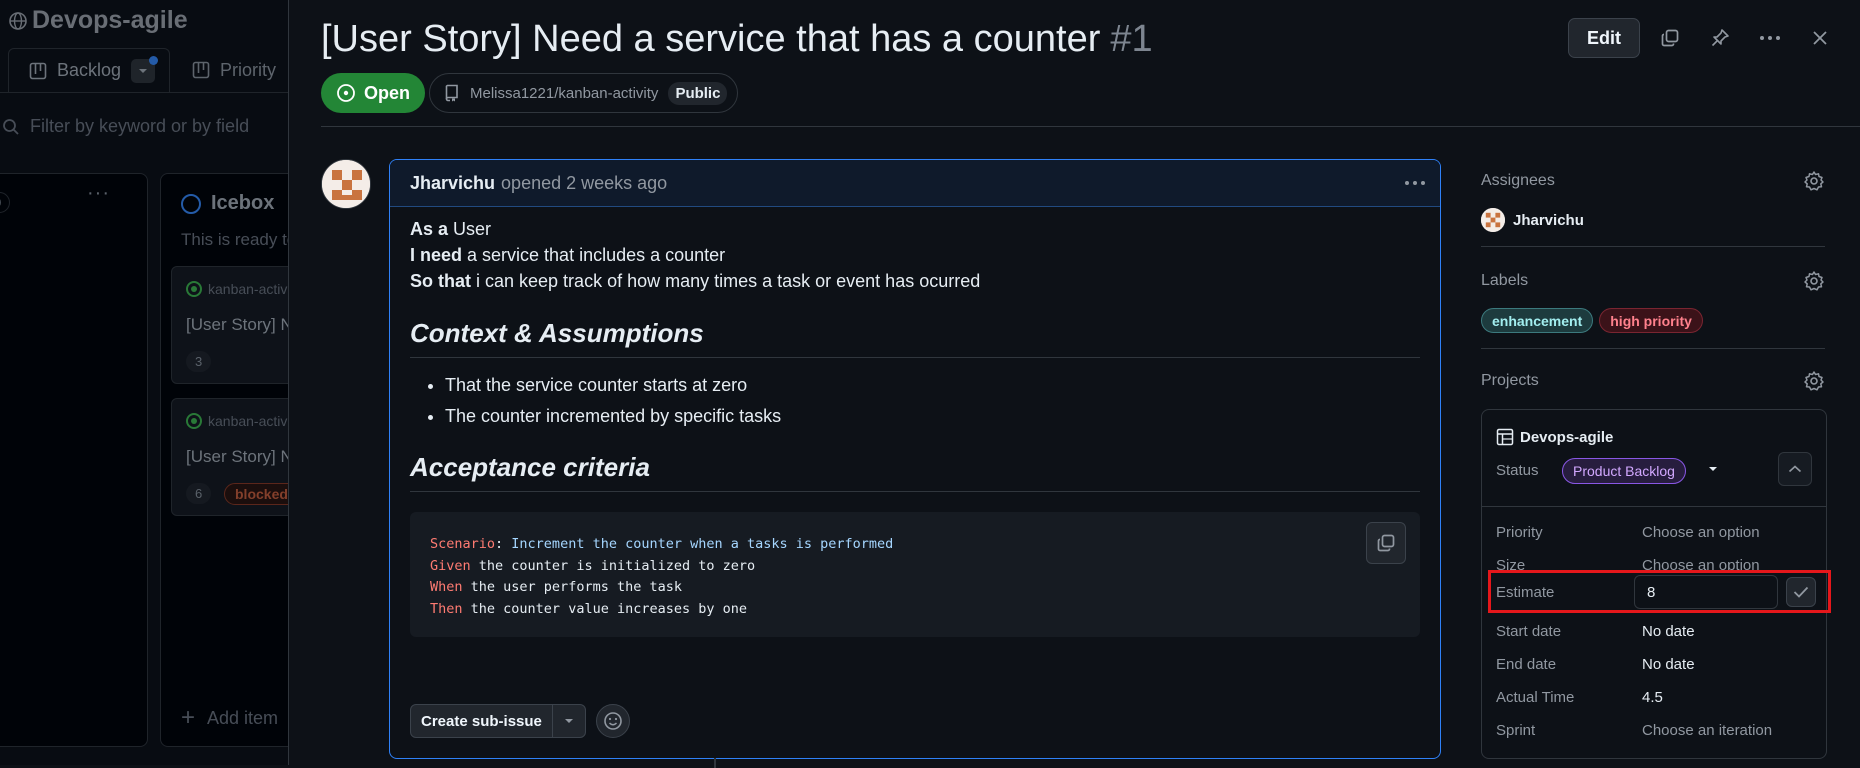 The height and width of the screenshot is (768, 1860). What do you see at coordinates (482, 721) in the screenshot?
I see `create-sub-issue-button: Create sub-issue` at bounding box center [482, 721].